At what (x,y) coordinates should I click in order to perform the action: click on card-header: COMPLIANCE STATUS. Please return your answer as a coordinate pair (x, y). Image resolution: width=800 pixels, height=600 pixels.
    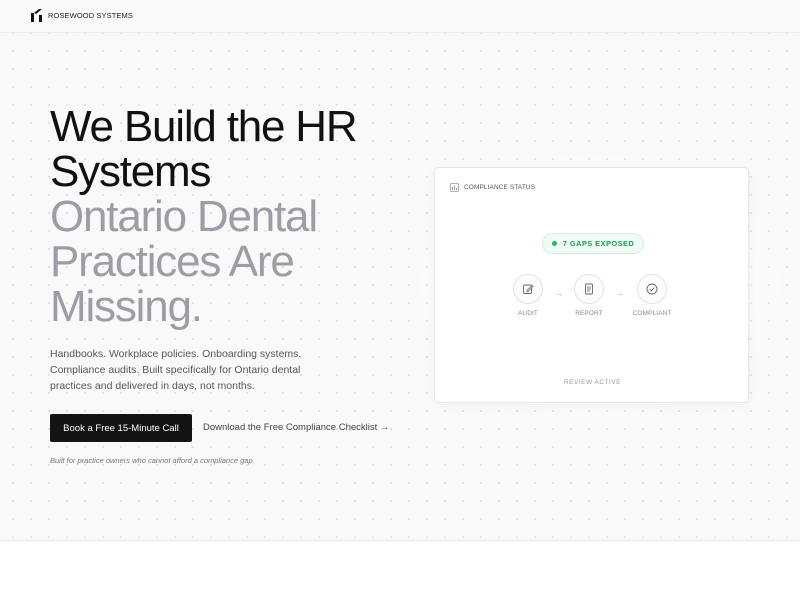
    Looking at the image, I should click on (492, 187).